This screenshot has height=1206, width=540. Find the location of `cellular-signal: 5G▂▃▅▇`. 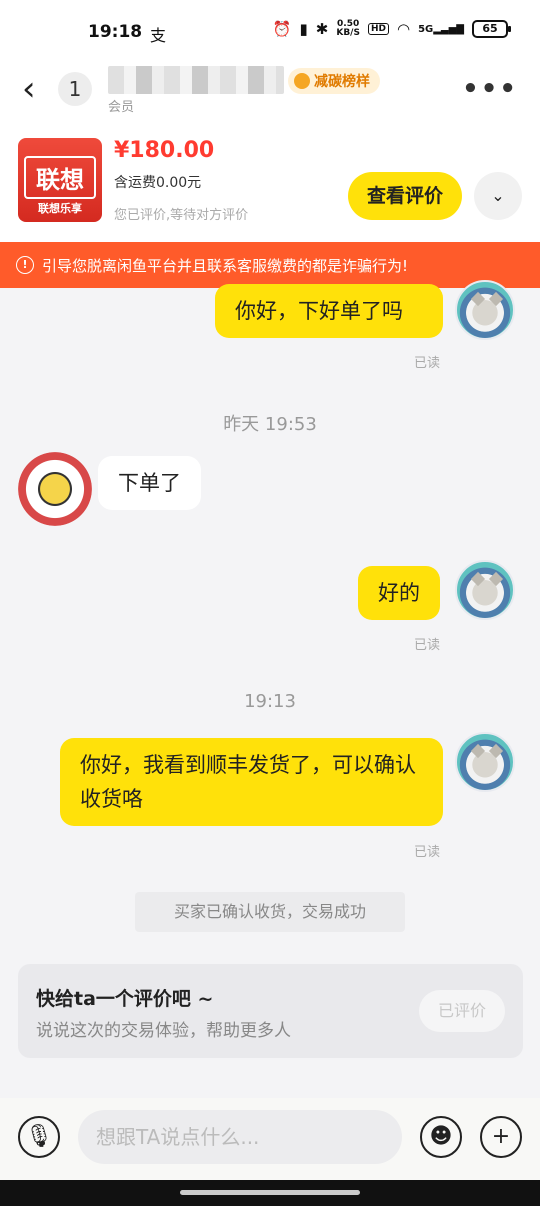

cellular-signal: 5G▂▃▅▇ is located at coordinates (441, 29).